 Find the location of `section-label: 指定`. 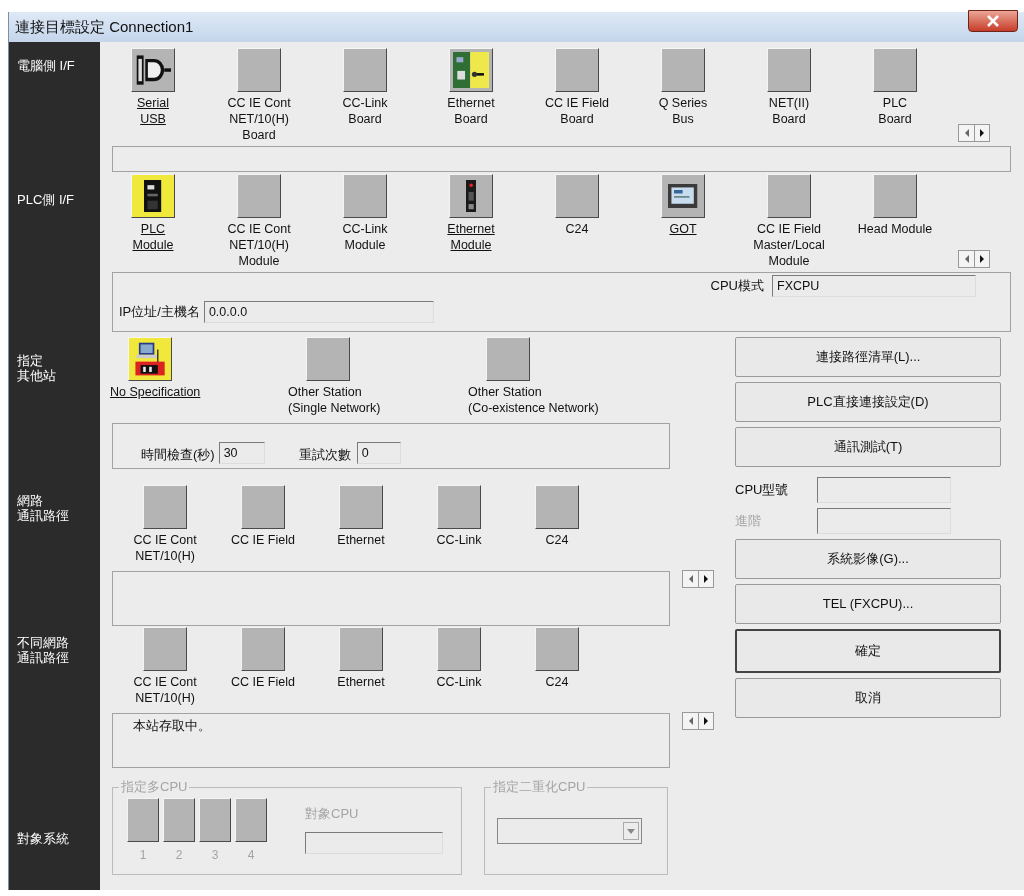

section-label: 指定 is located at coordinates (30, 360).